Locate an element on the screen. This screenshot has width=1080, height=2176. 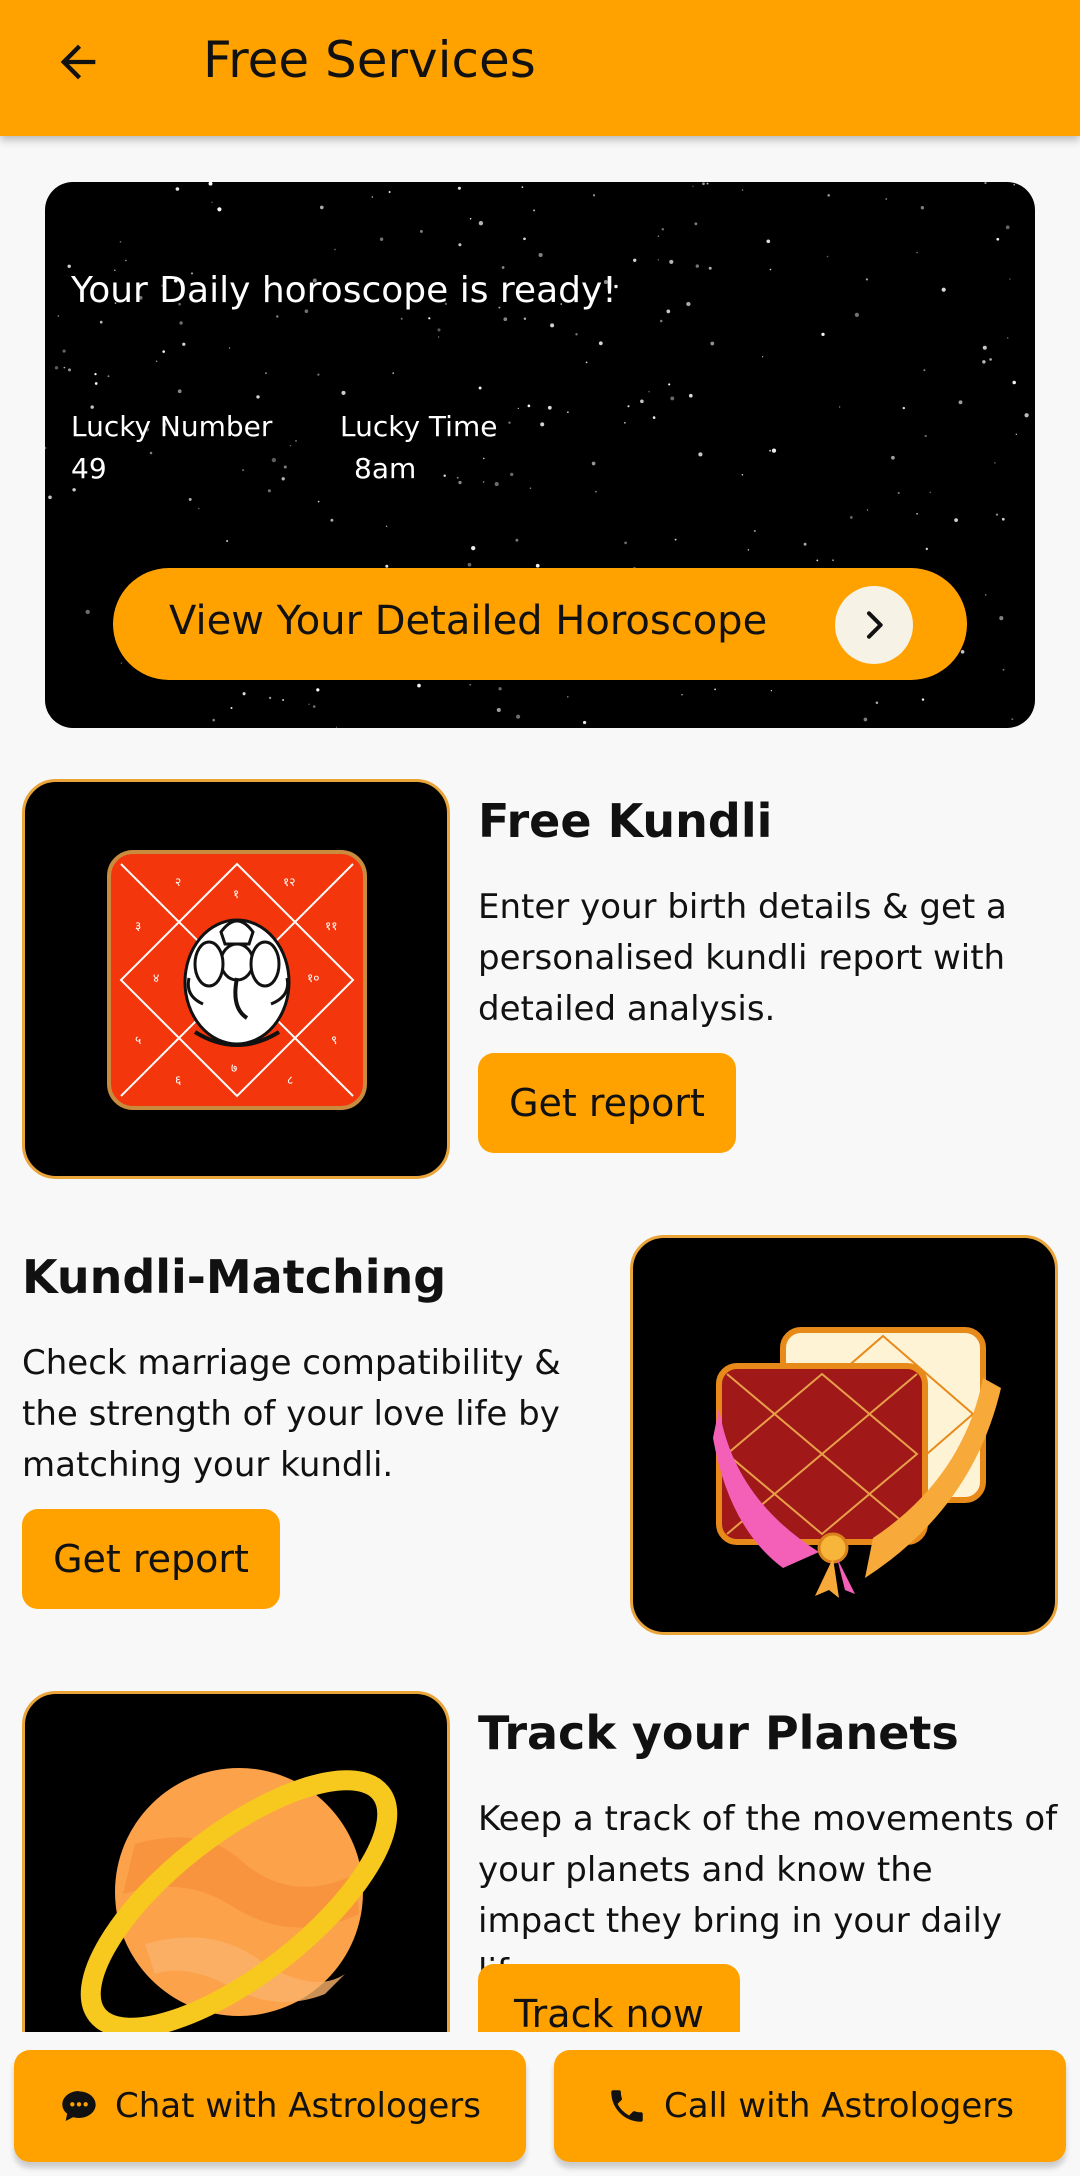
free-kundli-title: Free Kundli is located at coordinates (625, 821).